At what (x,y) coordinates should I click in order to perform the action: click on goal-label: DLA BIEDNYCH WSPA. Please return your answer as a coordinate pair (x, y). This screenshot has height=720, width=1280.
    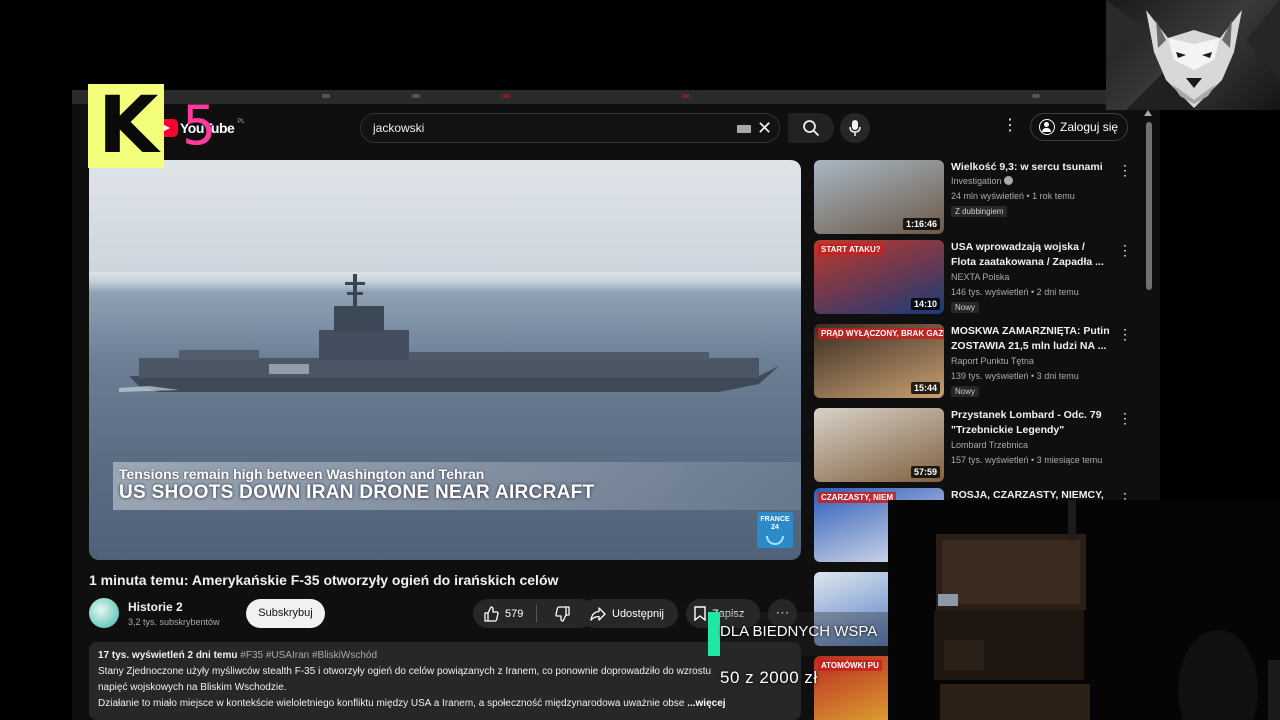
    Looking at the image, I should click on (799, 631).